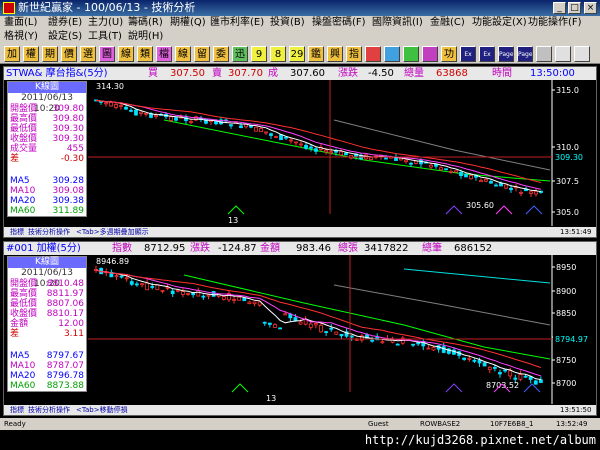 The height and width of the screenshot is (450, 600). Describe the element at coordinates (237, 23) in the screenshot. I see `menu-item: 匯市利率(E)` at that location.